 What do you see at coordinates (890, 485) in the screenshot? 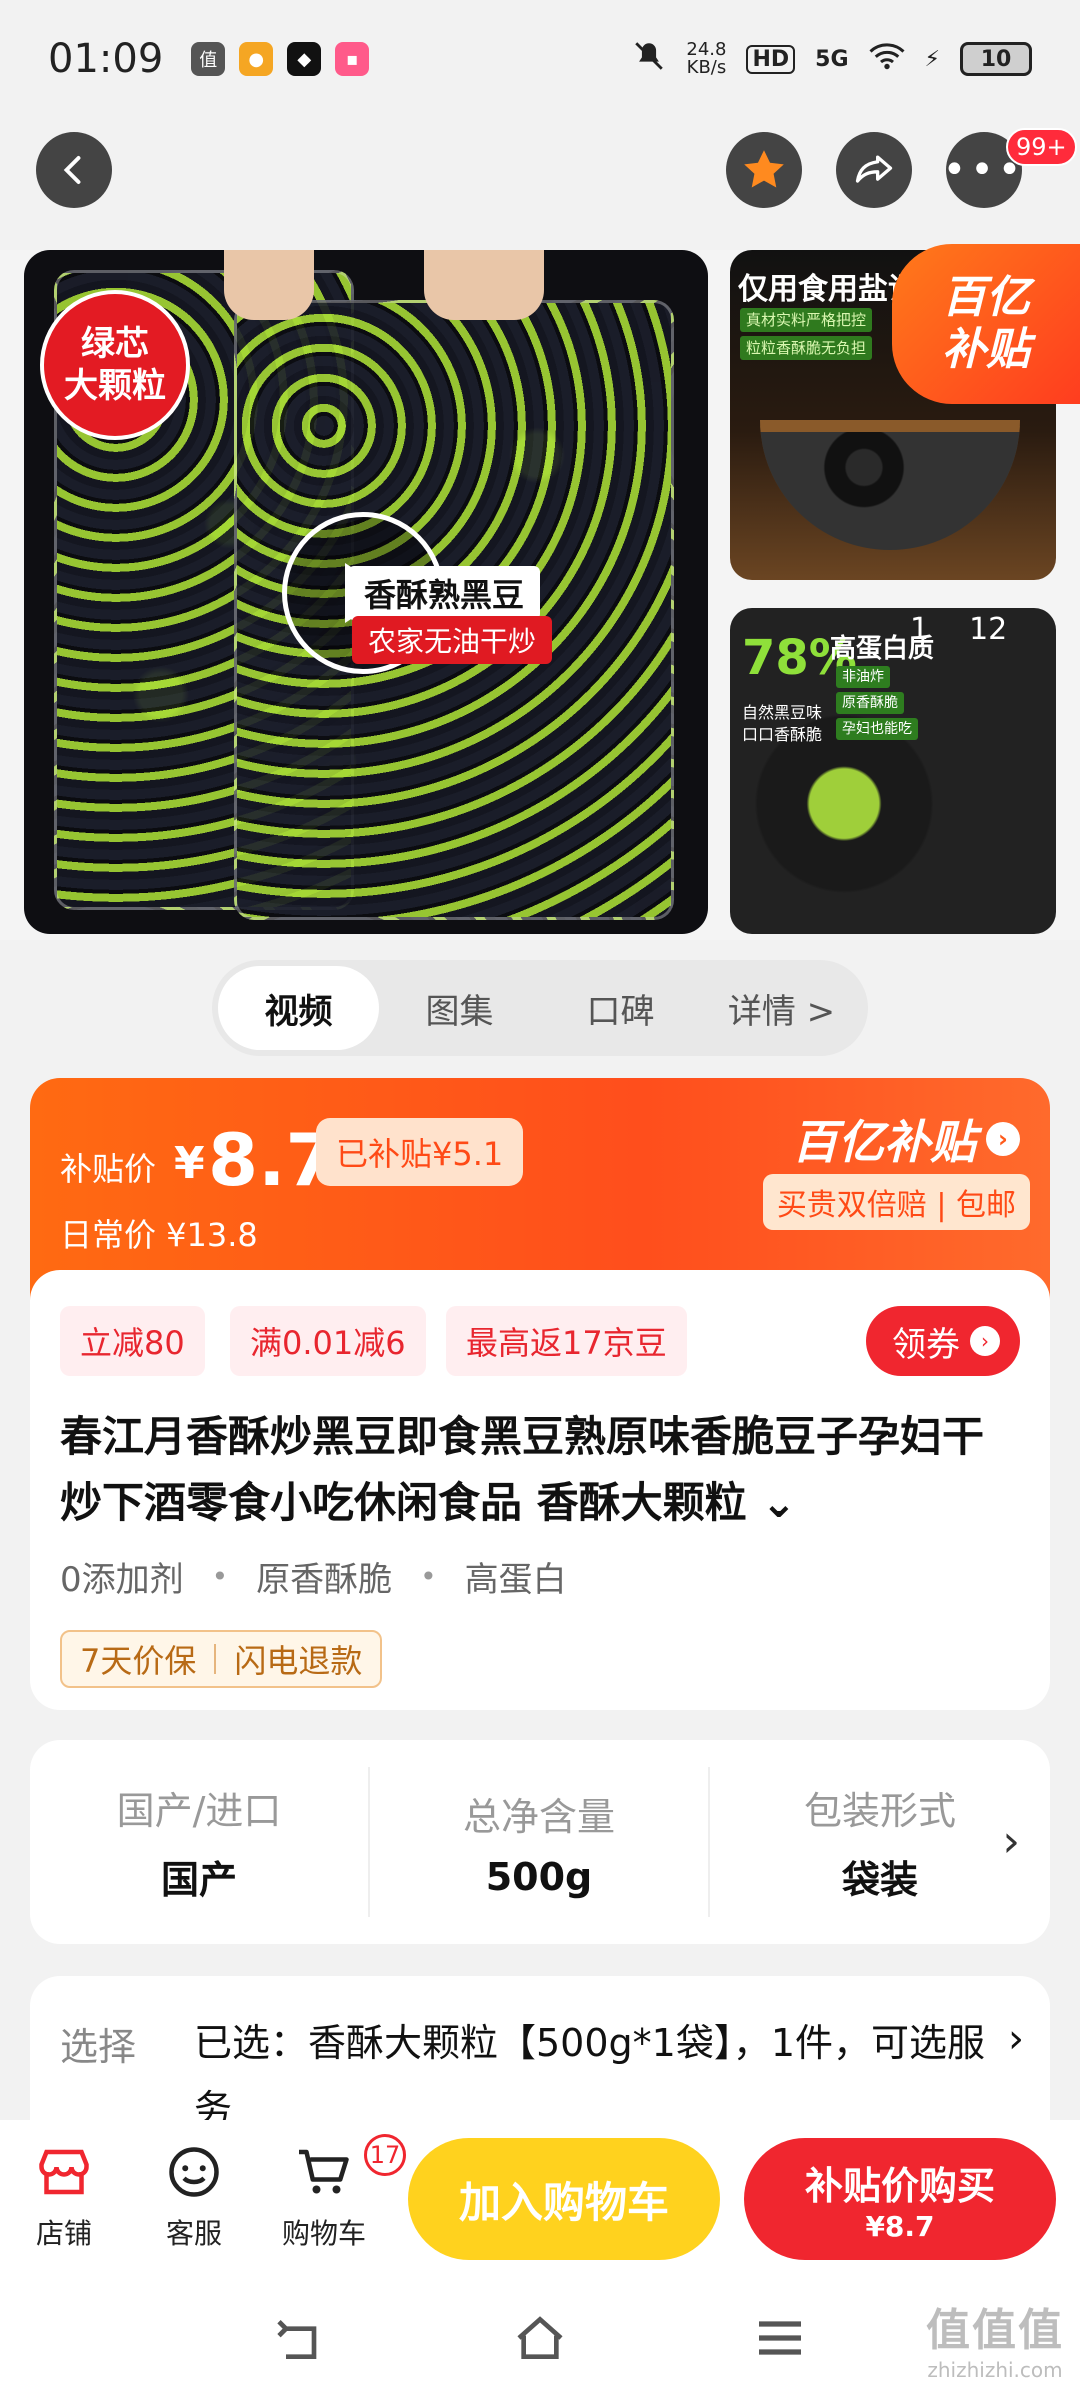
I see `bowl-image` at bounding box center [890, 485].